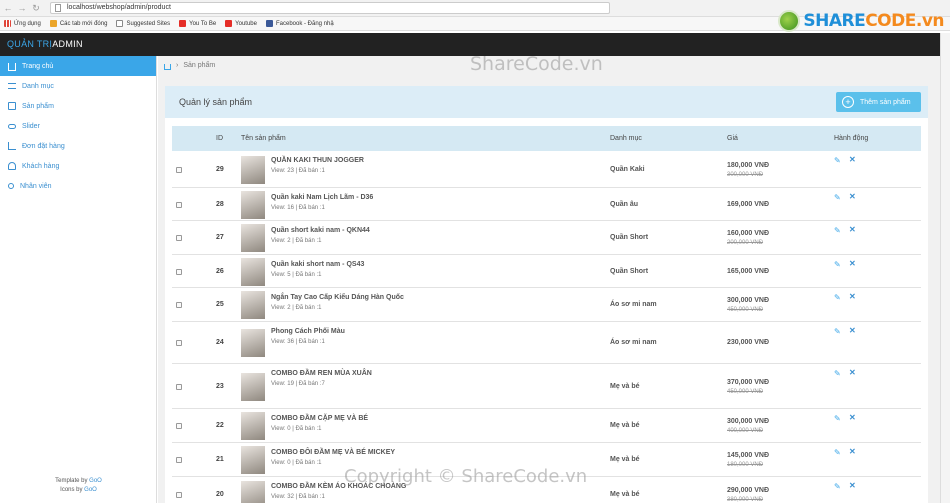  What do you see at coordinates (167, 66) in the screenshot?
I see `home-icon` at bounding box center [167, 66].